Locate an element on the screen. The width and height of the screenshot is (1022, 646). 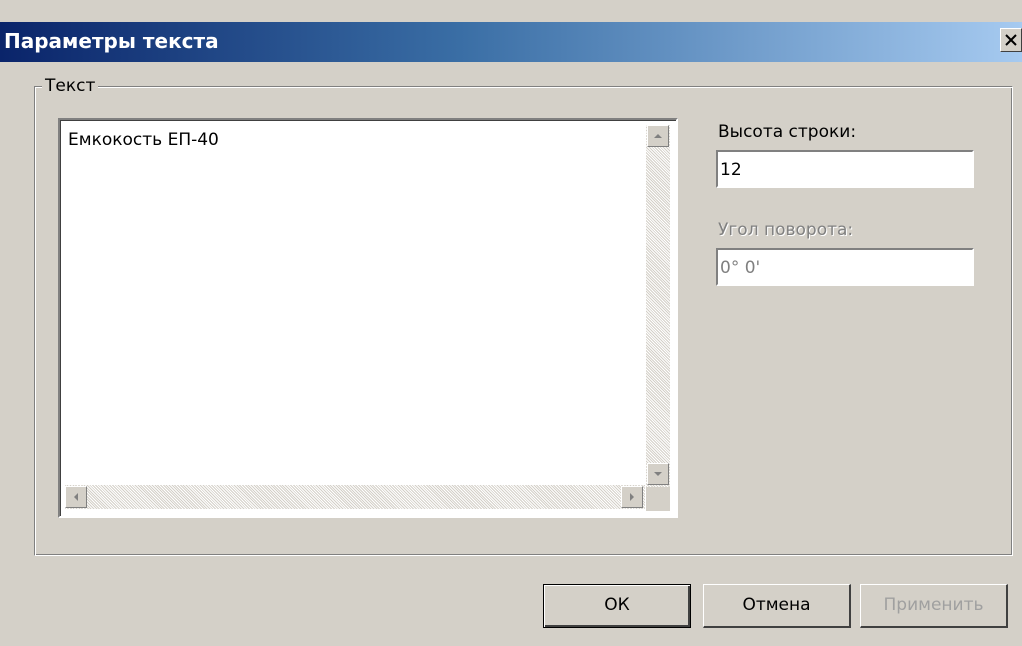
line-height-label: Высота строки: is located at coordinates (787, 132).